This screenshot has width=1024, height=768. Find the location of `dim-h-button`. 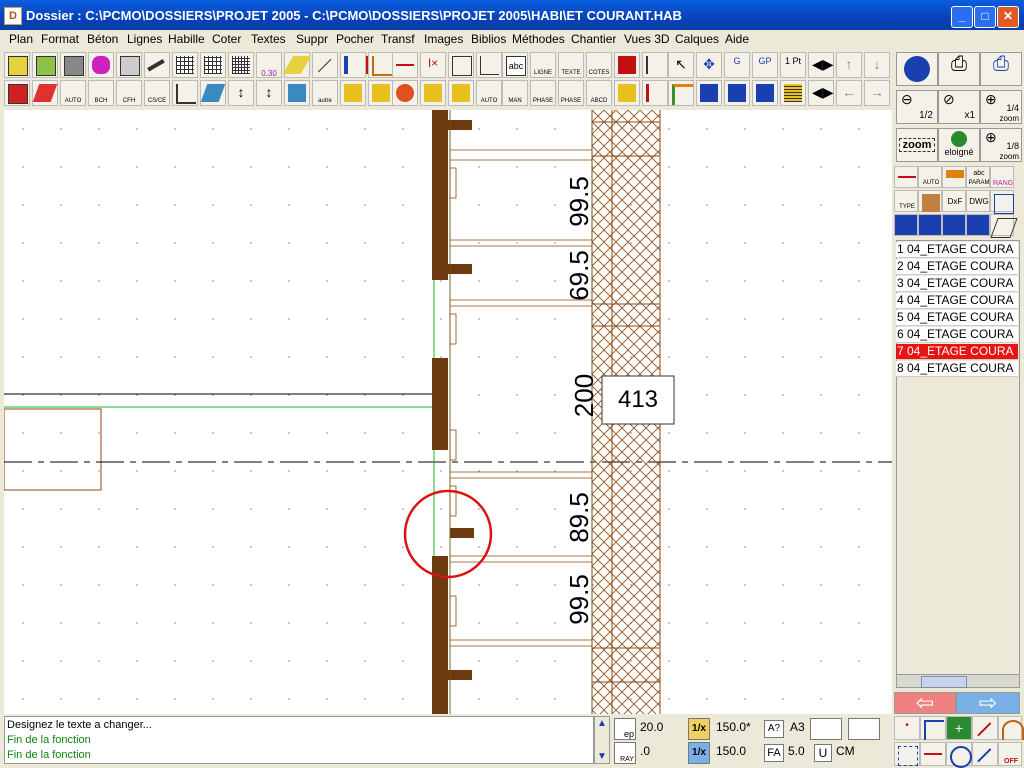

dim-h-button is located at coordinates (405, 65).